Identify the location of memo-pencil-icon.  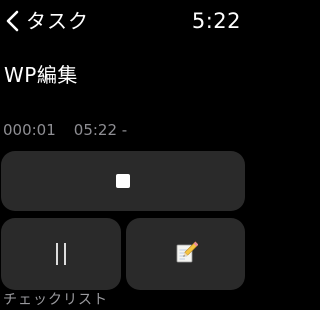
(186, 254).